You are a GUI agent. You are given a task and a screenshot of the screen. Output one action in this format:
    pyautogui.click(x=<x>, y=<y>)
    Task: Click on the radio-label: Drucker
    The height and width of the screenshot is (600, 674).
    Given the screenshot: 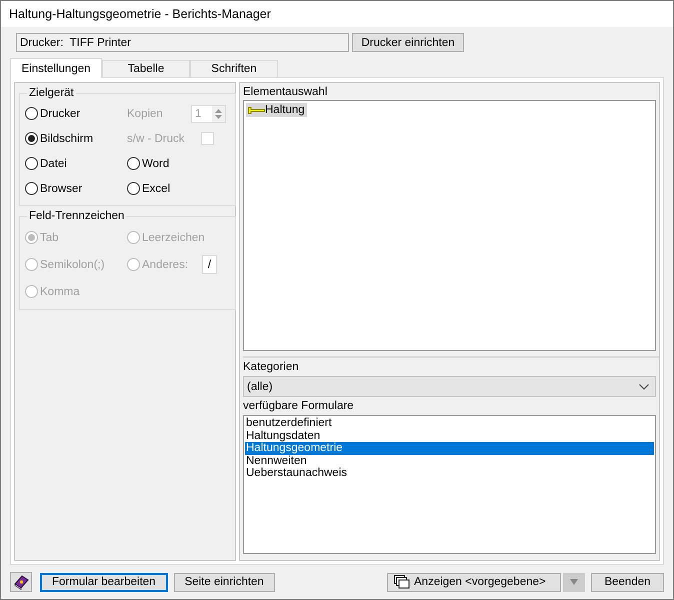 What is the action you would take?
    pyautogui.click(x=60, y=114)
    